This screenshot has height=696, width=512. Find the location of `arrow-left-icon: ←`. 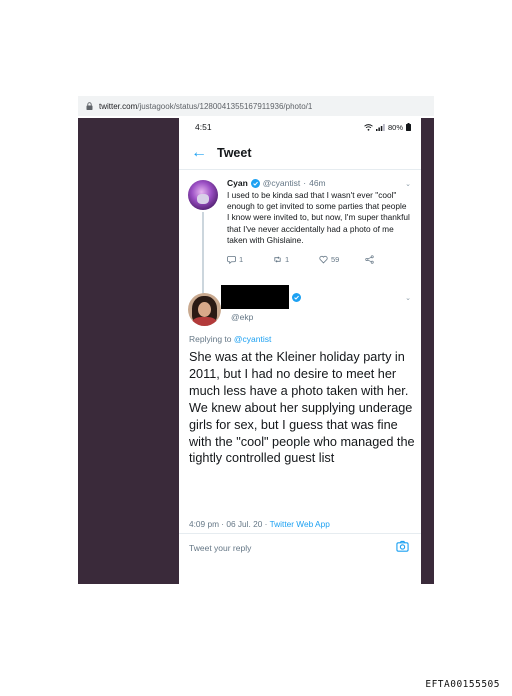

arrow-left-icon: ← is located at coordinates (204, 152).